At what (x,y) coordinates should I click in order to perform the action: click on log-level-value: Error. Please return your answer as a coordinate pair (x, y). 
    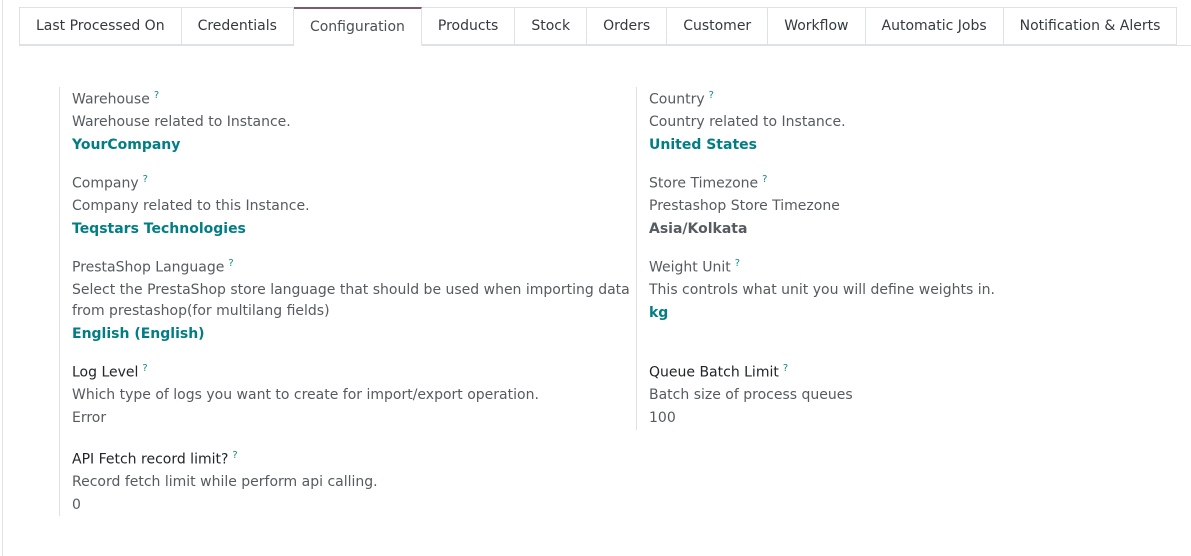
    Looking at the image, I should click on (305, 418).